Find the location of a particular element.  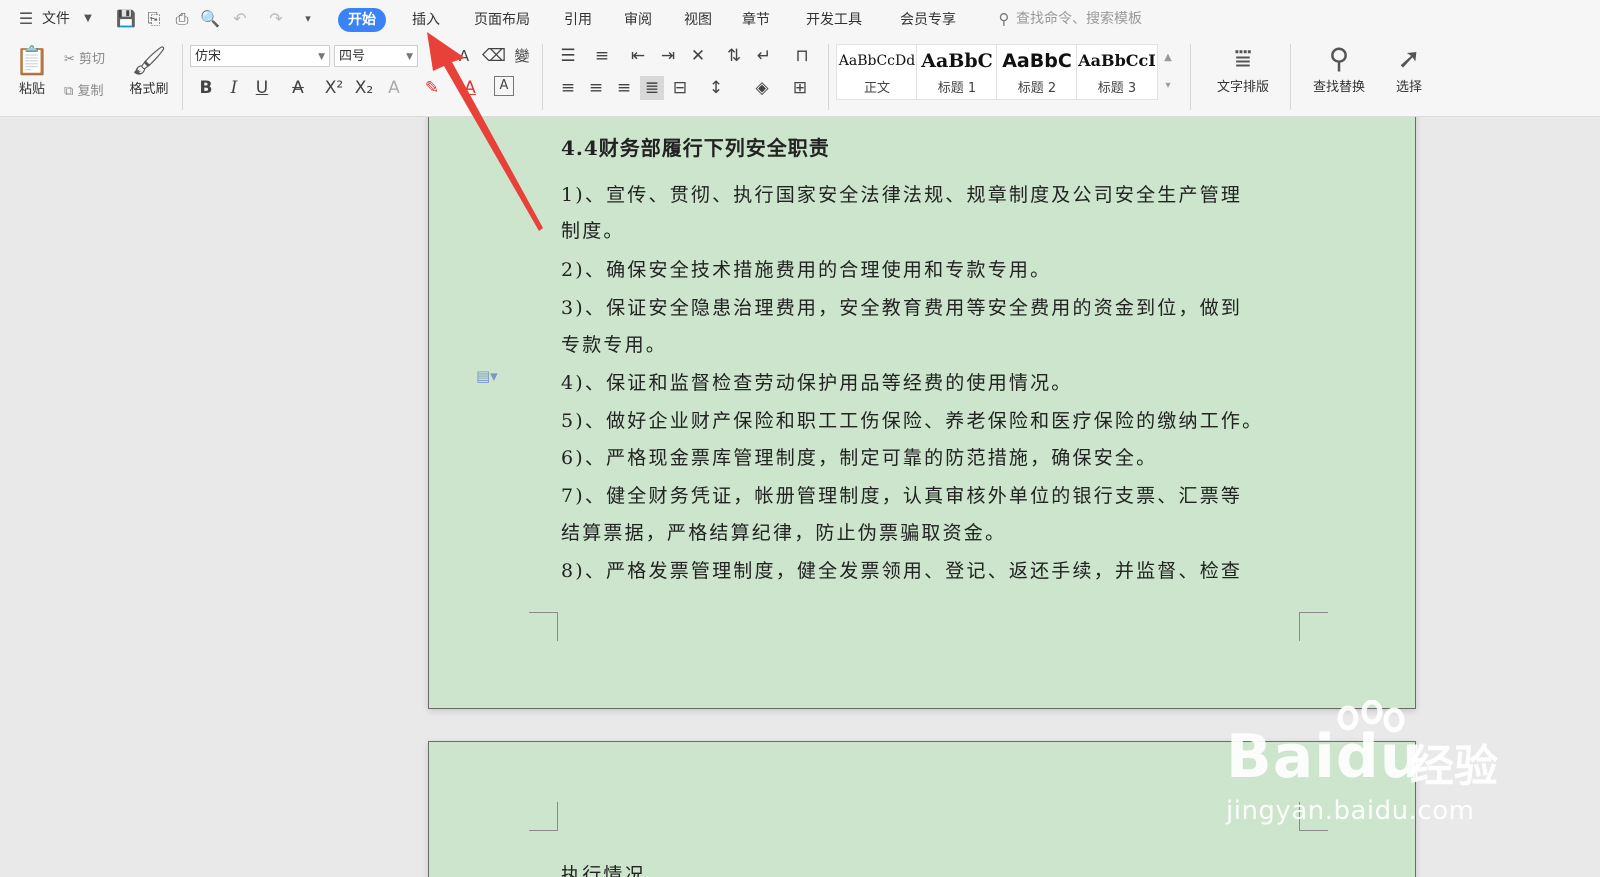

redo-icon: ↷ is located at coordinates (276, 19).